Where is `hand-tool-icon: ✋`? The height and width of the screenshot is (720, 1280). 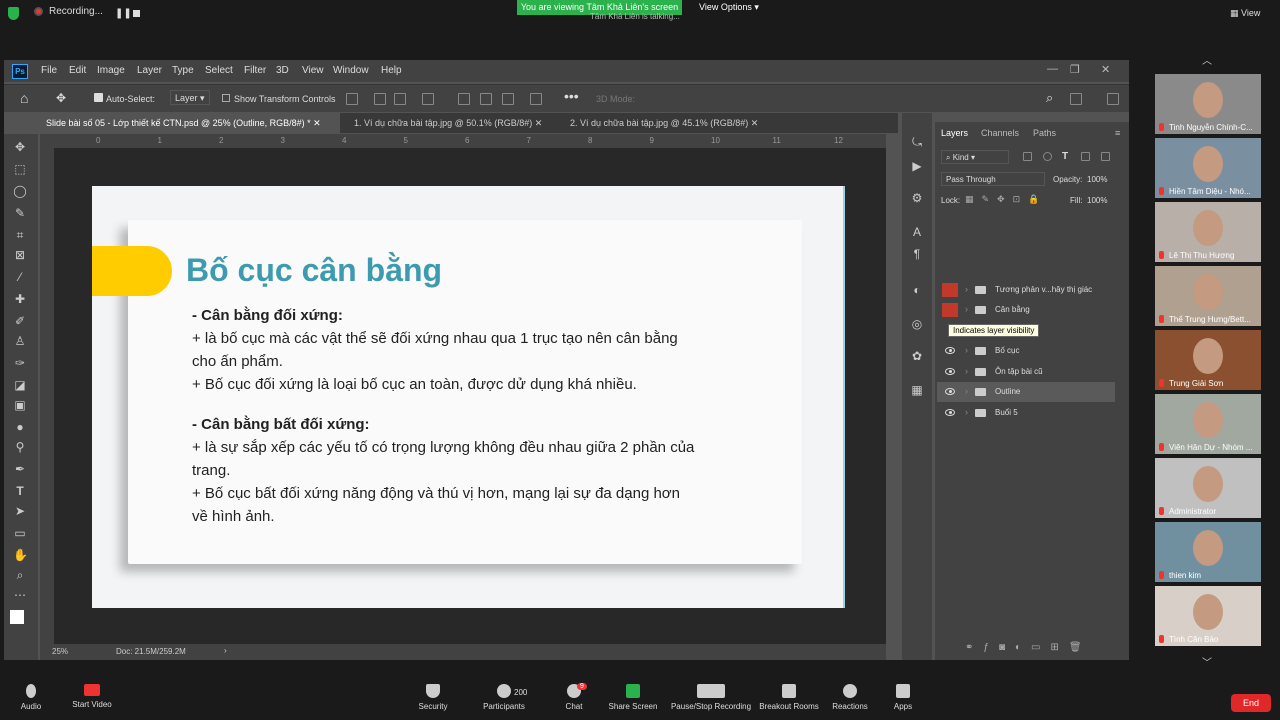 hand-tool-icon: ✋ is located at coordinates (20, 555).